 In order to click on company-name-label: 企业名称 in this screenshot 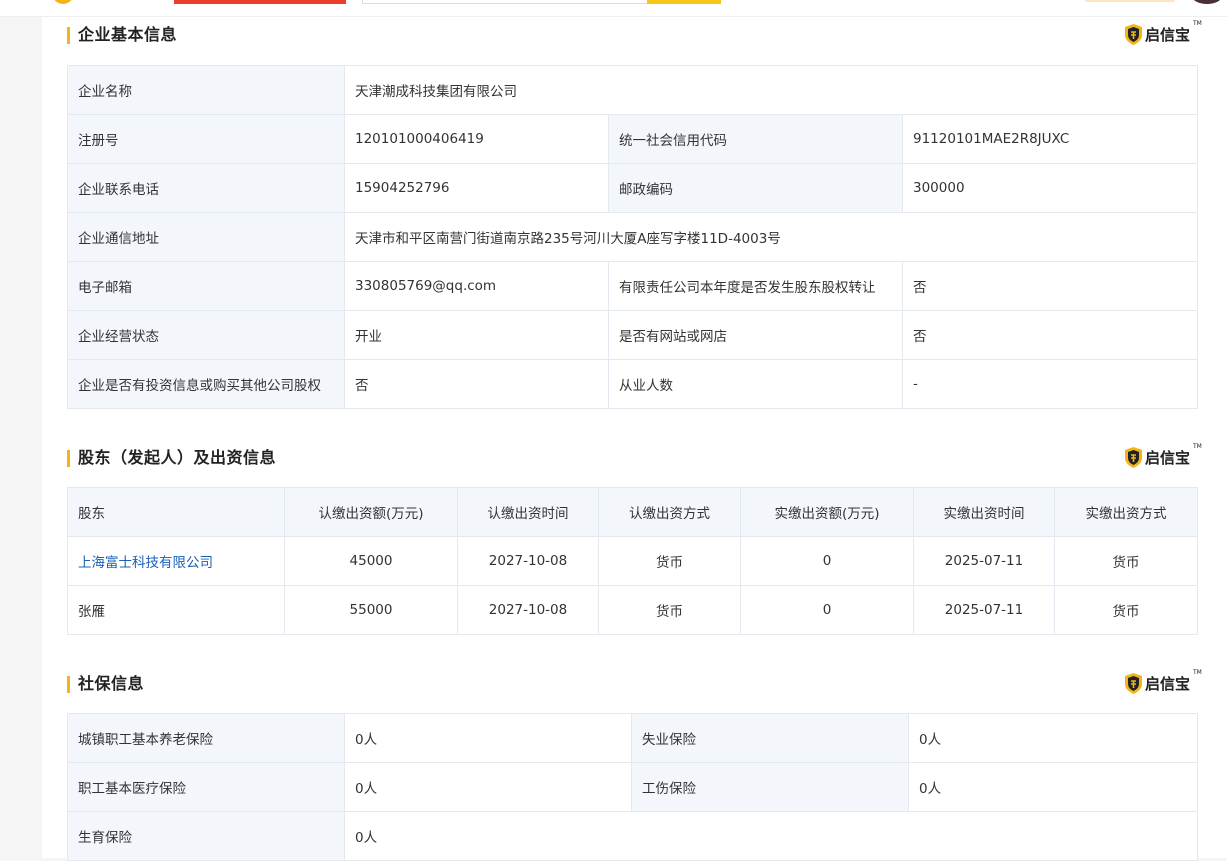, I will do `click(206, 90)`.